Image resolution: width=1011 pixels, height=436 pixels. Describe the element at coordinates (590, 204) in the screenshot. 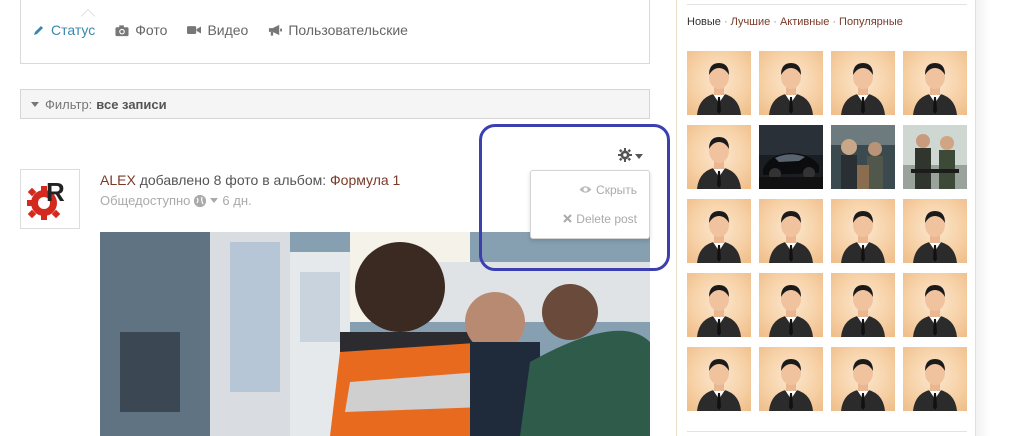

I see `post-options-menu: Скрыть Delete post` at that location.